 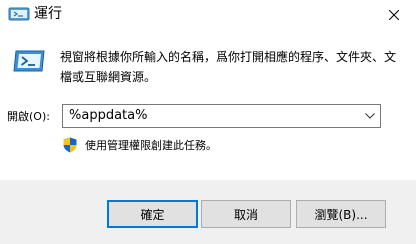 What do you see at coordinates (208, 15) in the screenshot?
I see `title-bar: 運行` at bounding box center [208, 15].